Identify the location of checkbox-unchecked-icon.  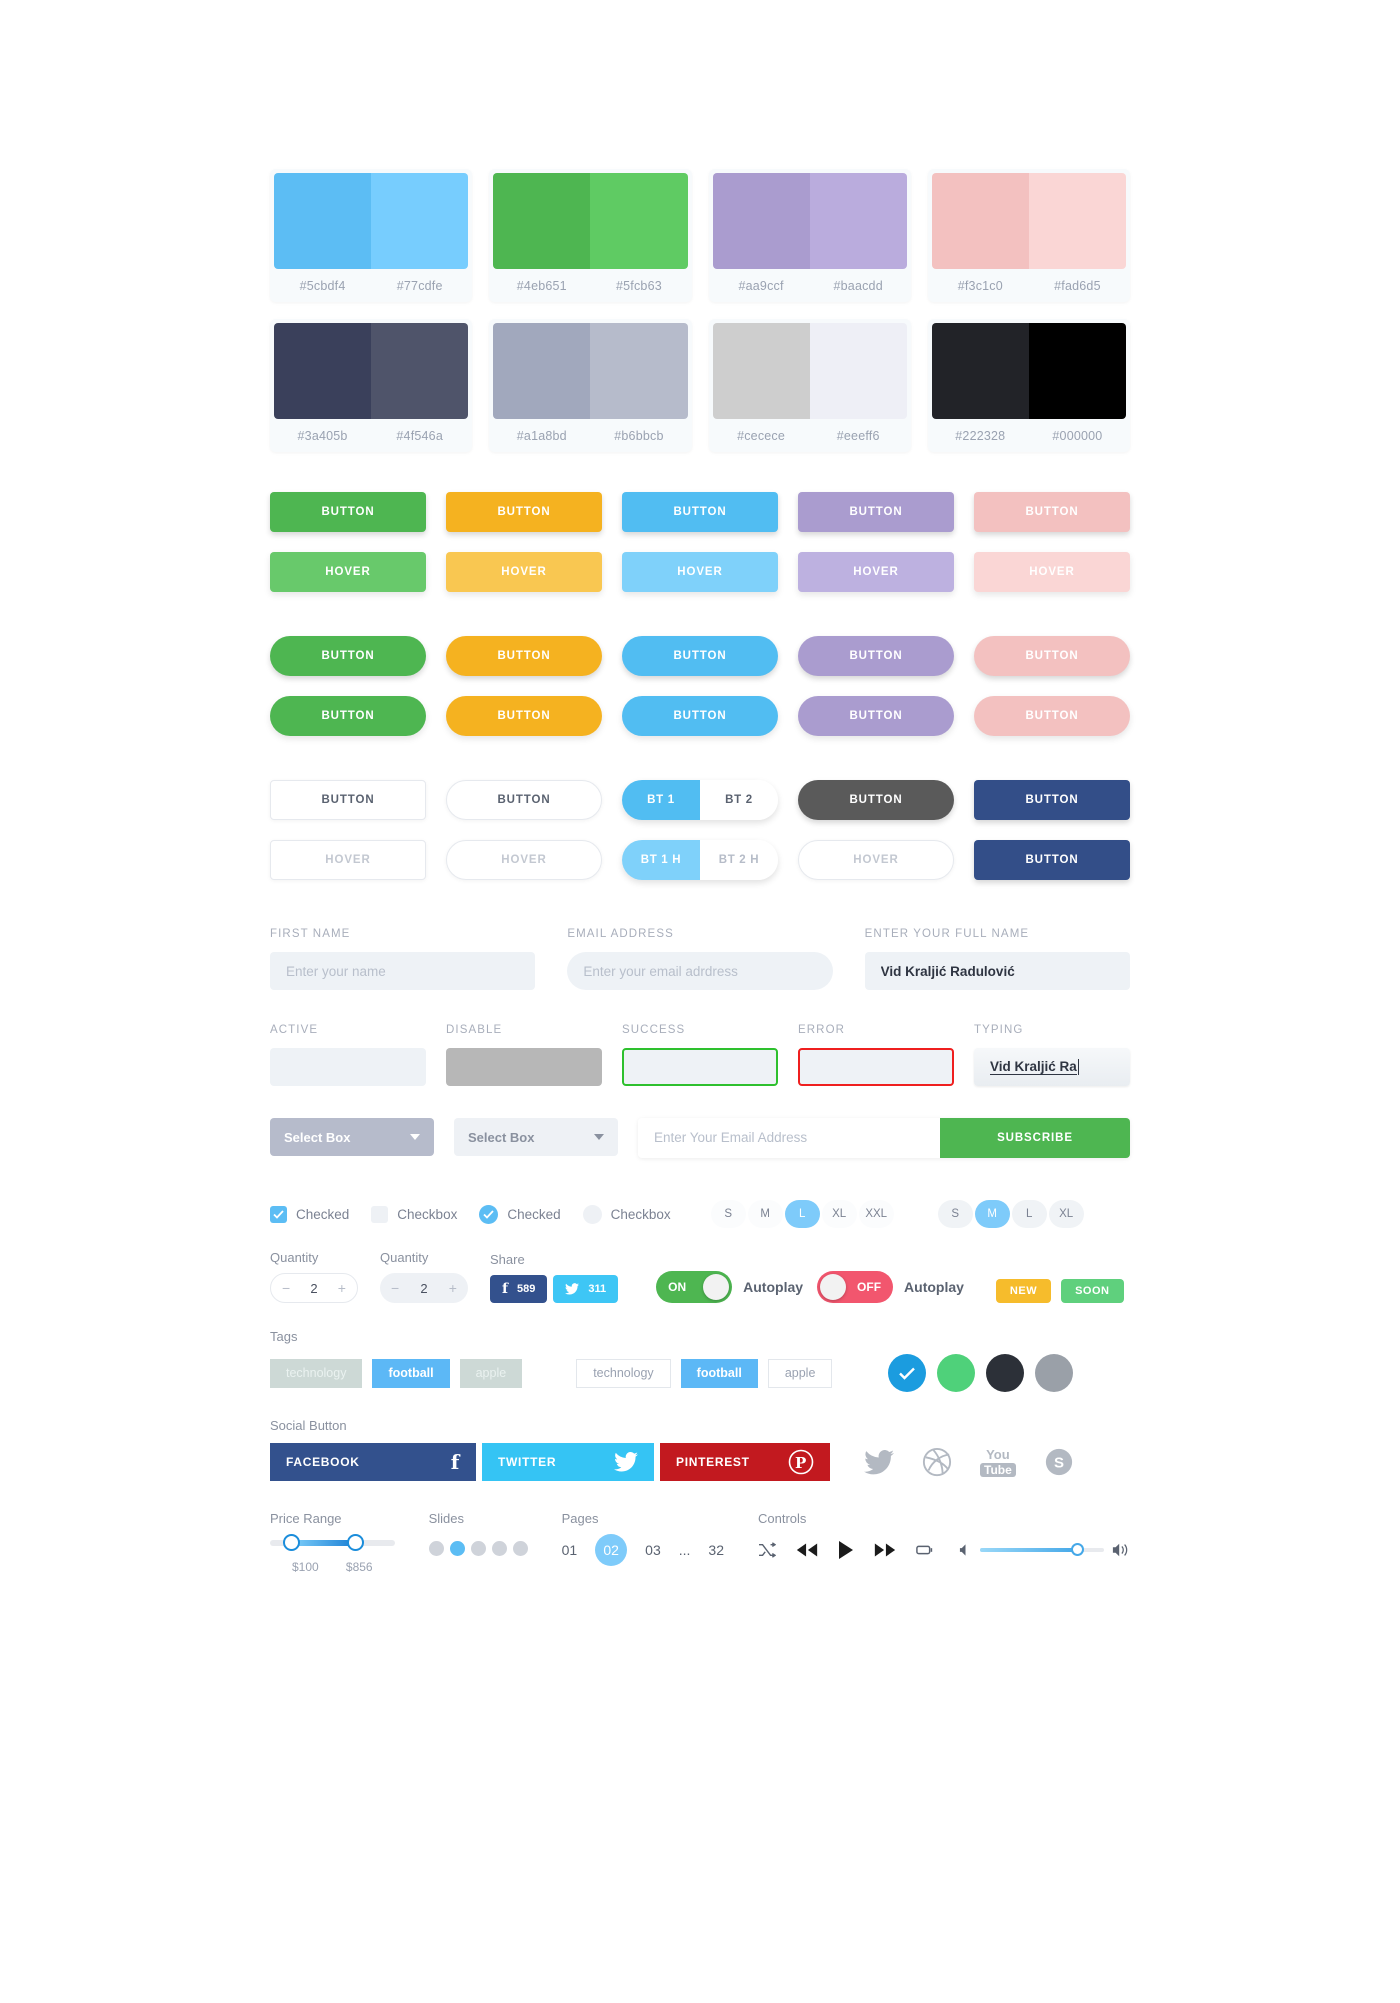
(592, 1214).